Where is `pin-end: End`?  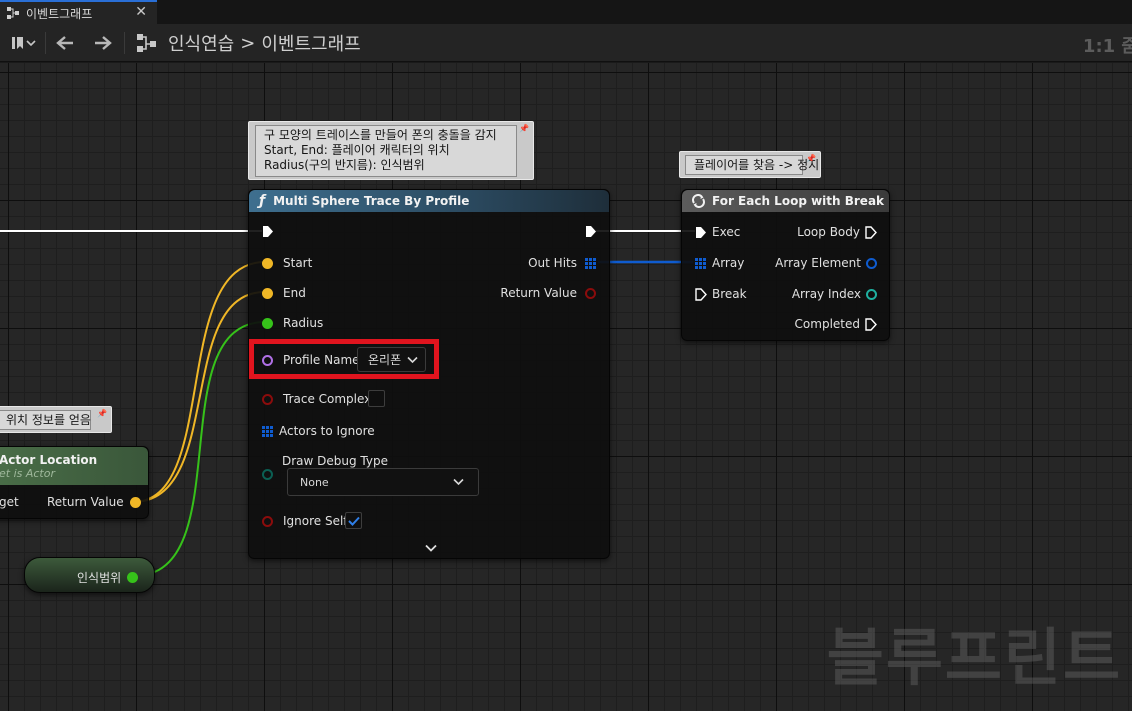
pin-end: End is located at coordinates (284, 293).